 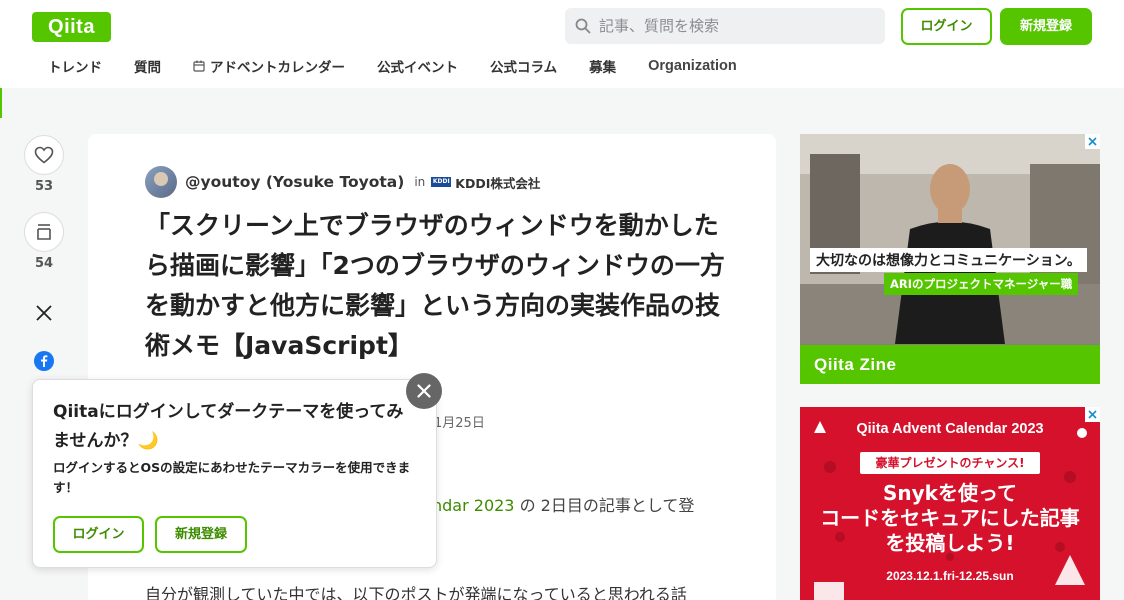 I want to click on author-name: @youtoy (Yosuke Toyota), so click(x=294, y=182).